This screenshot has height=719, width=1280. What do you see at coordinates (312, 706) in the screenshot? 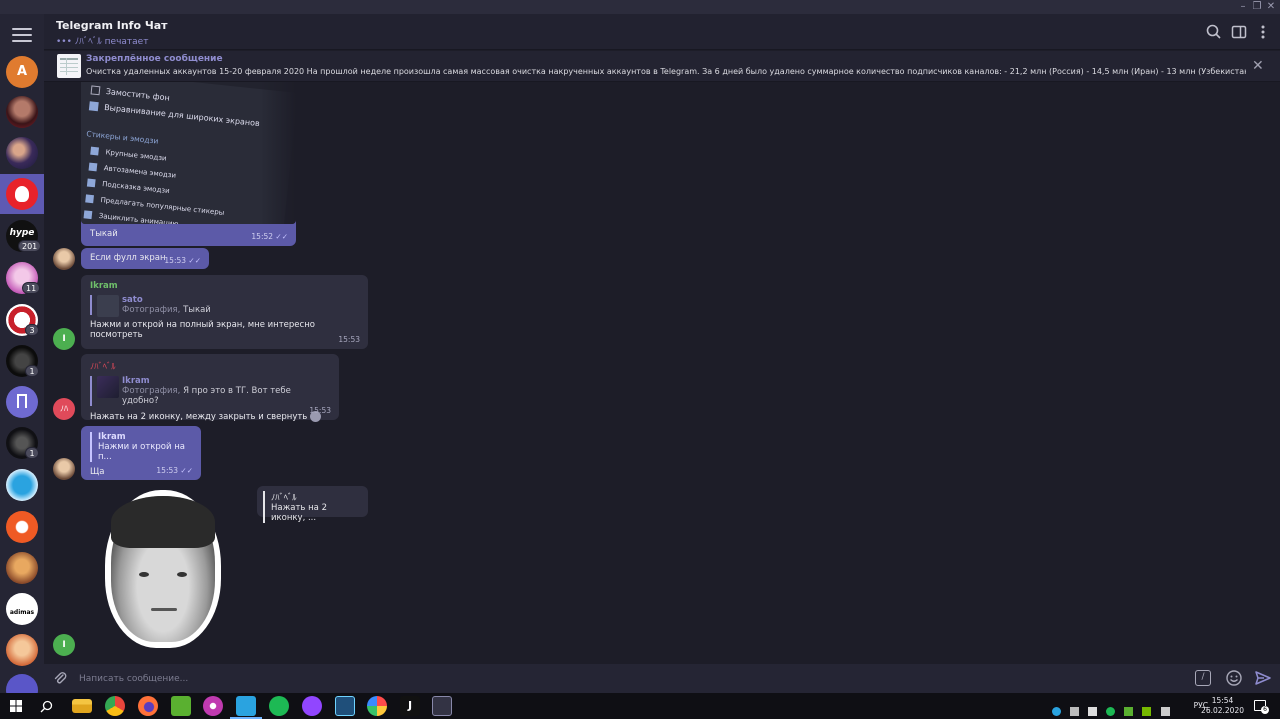
I see `twitch-icon` at bounding box center [312, 706].